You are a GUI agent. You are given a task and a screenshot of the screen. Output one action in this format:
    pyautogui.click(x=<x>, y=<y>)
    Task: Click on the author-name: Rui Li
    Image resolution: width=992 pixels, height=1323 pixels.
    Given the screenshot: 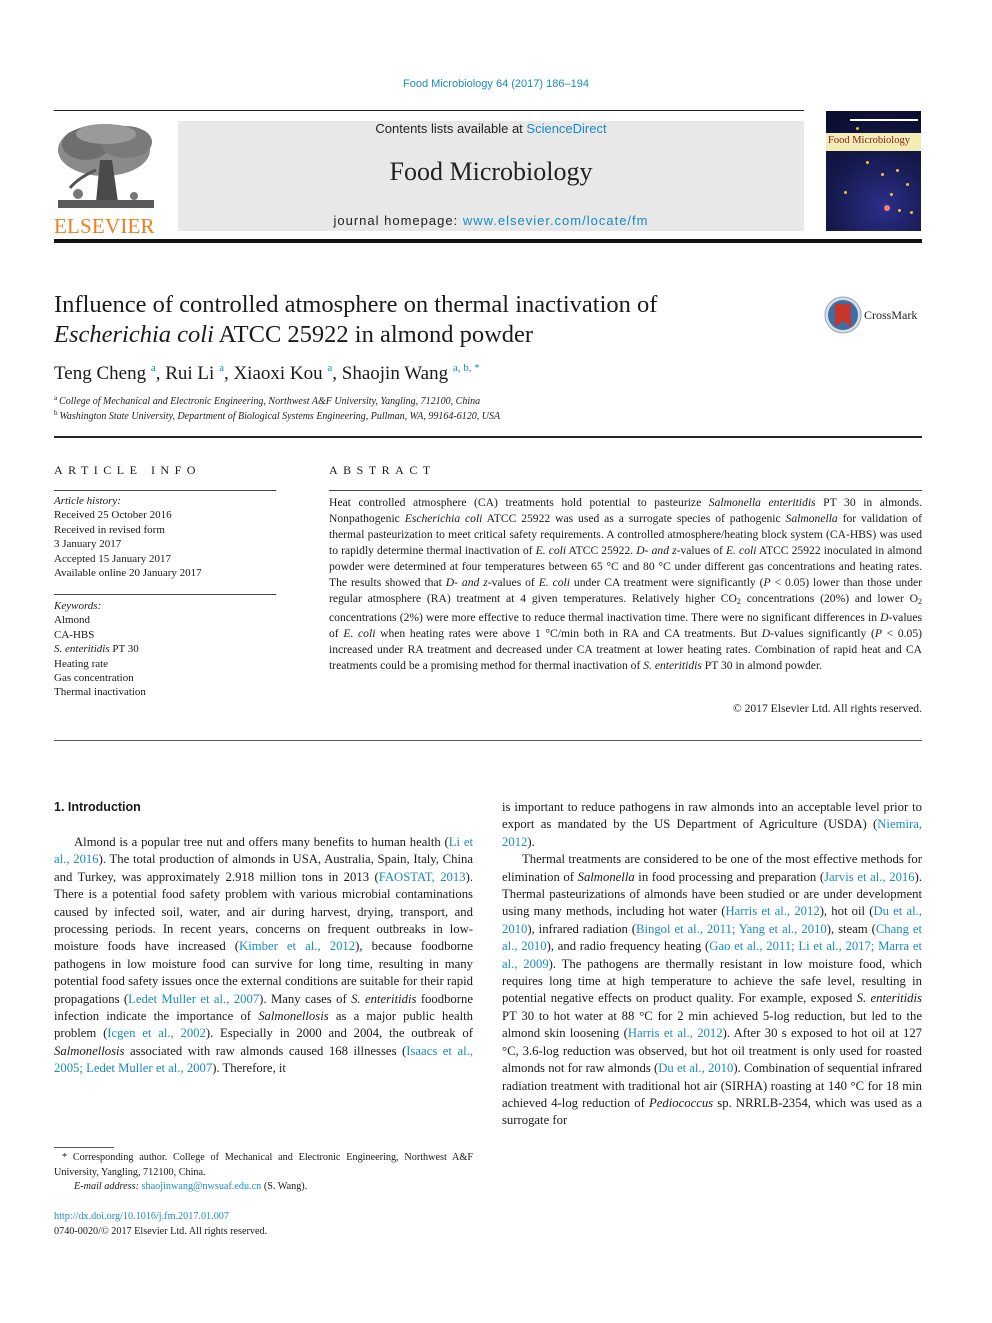 What is the action you would take?
    pyautogui.click(x=189, y=373)
    